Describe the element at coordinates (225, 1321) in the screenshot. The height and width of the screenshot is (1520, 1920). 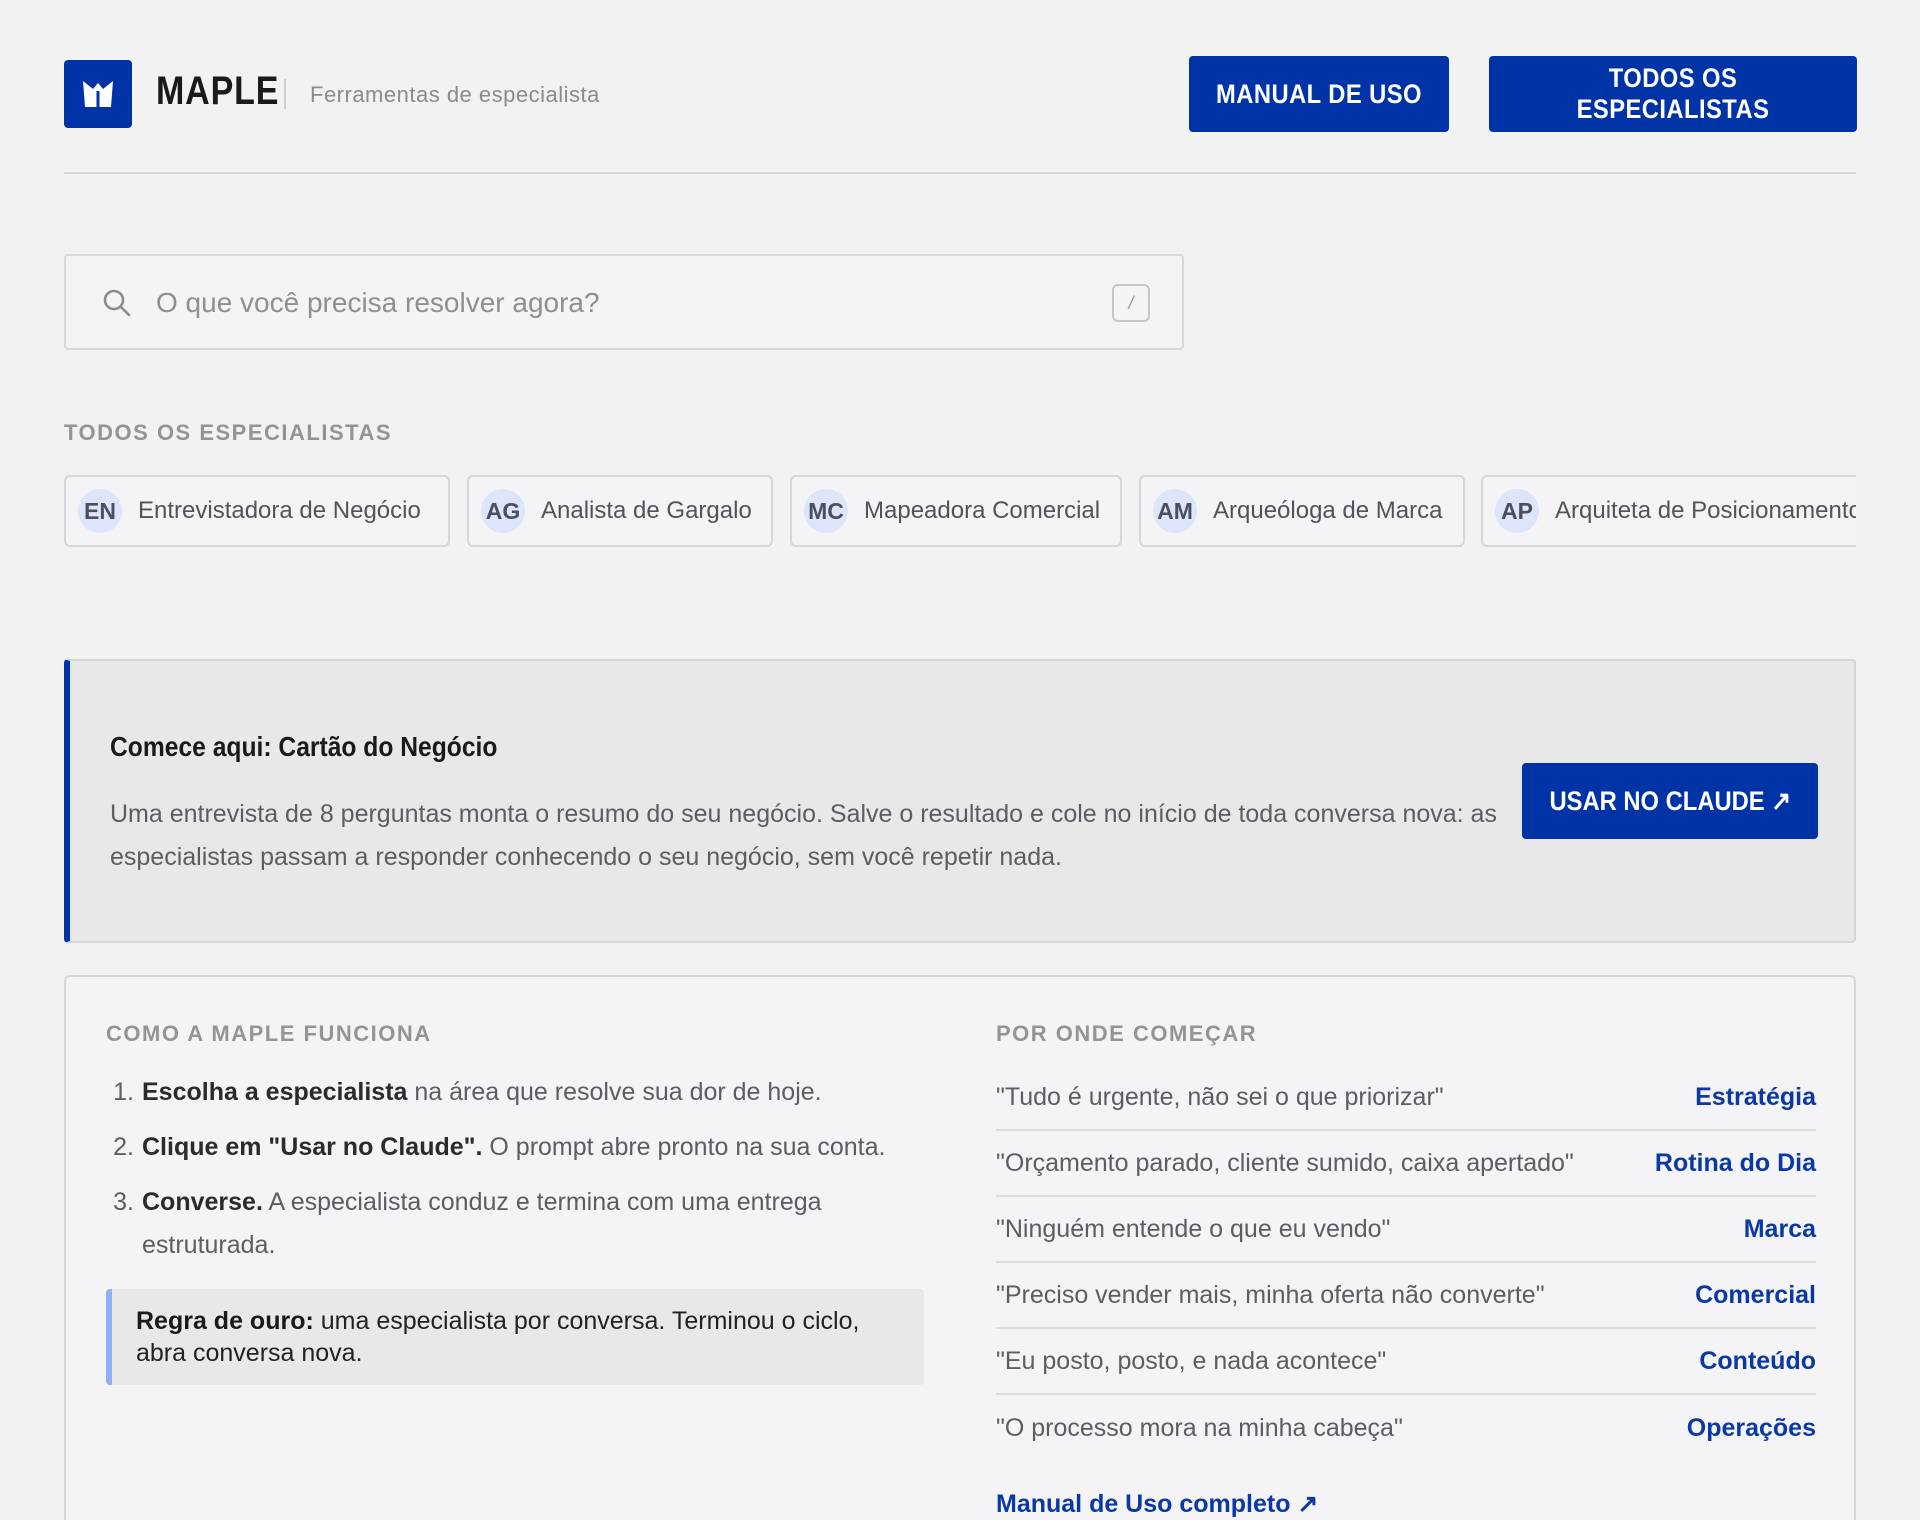
I see `golden-rule-title: Regra de ouro:` at that location.